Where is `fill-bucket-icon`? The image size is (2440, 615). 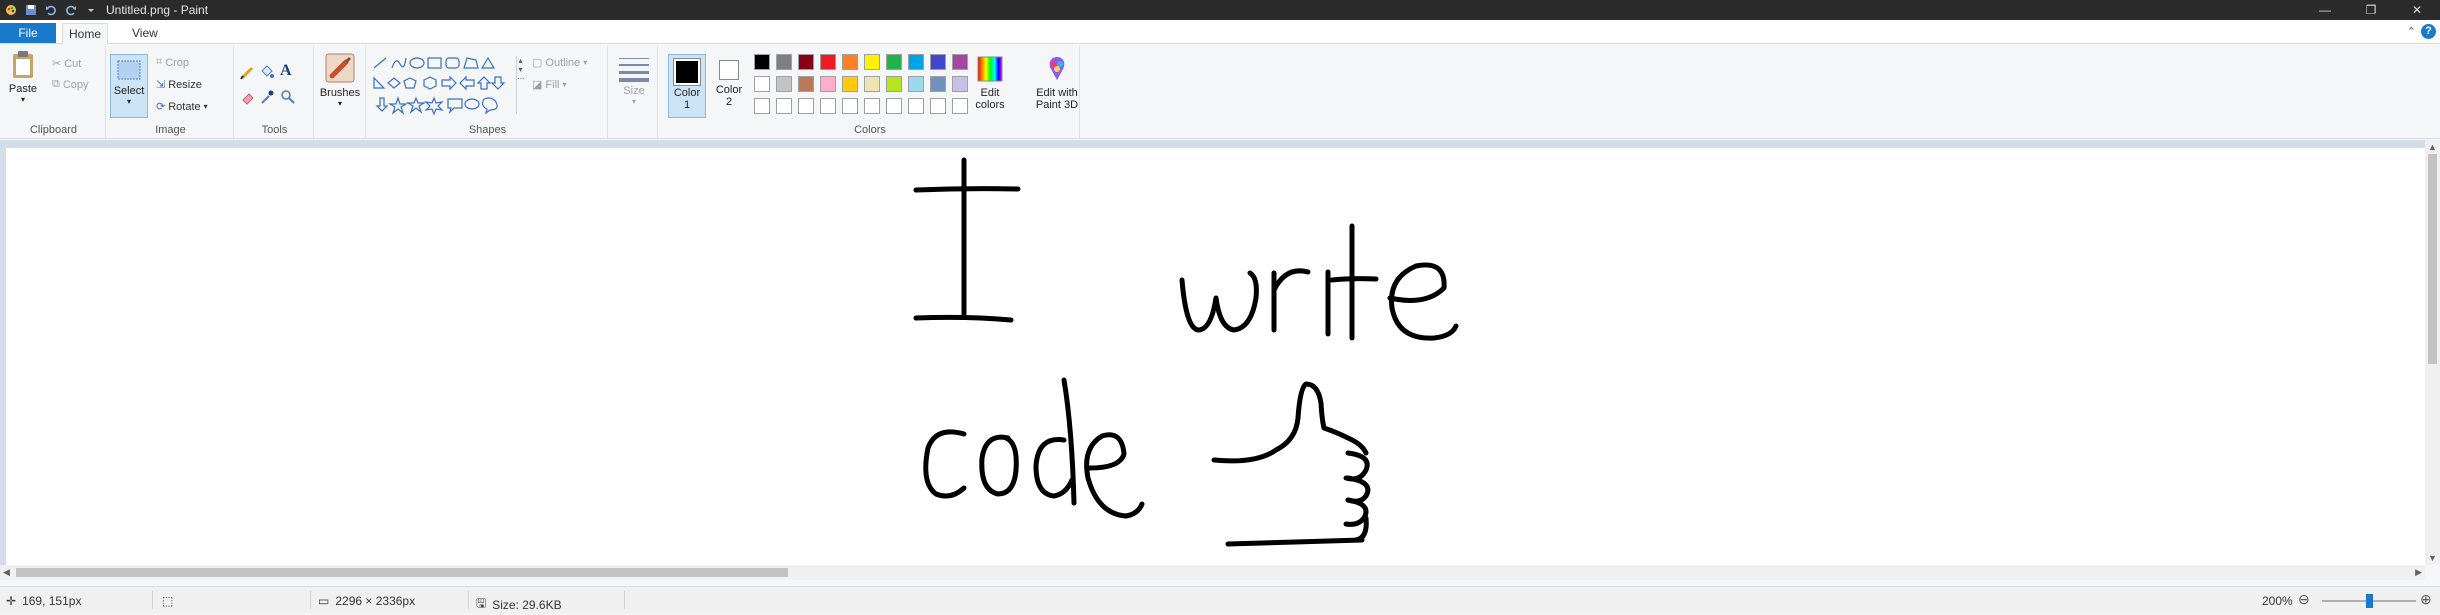 fill-bucket-icon is located at coordinates (267, 73).